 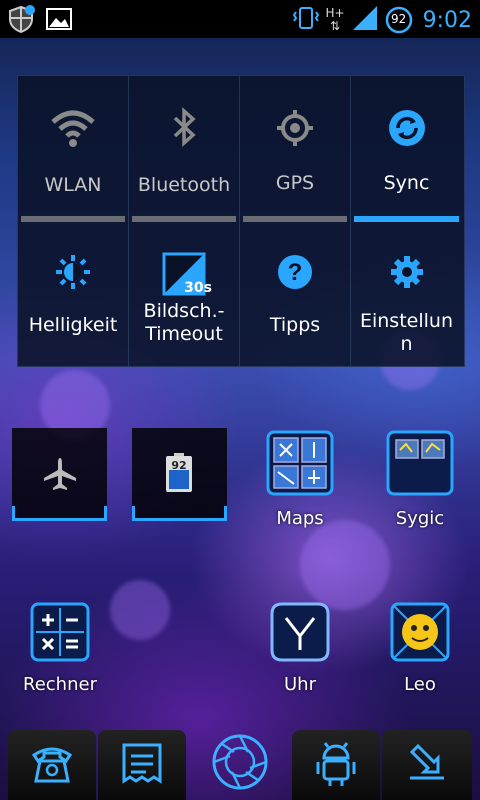 What do you see at coordinates (187, 274) in the screenshot?
I see `screen-timeout-icon: 30s` at bounding box center [187, 274].